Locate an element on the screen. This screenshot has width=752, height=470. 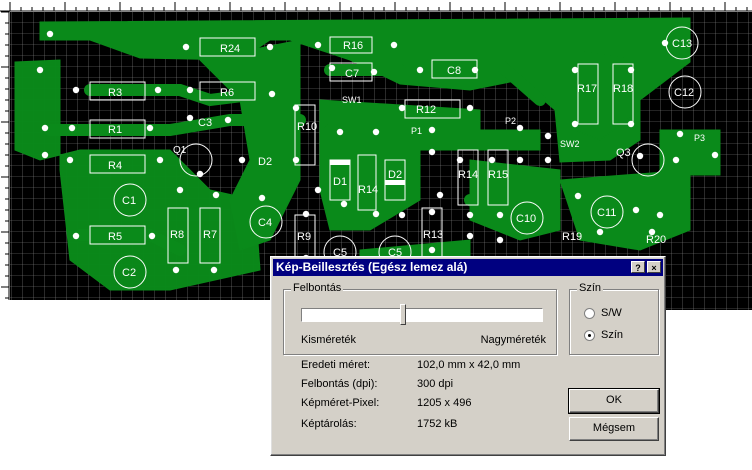
pcb-label: R1 is located at coordinates (115, 130).